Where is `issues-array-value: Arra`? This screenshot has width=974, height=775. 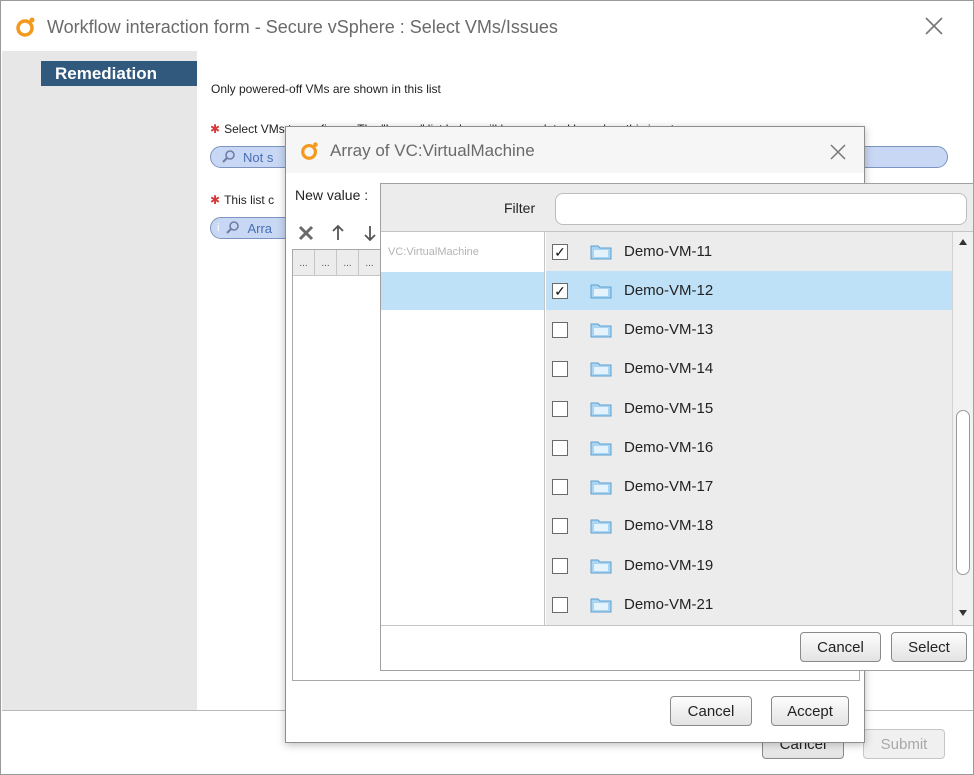 issues-array-value: Arra is located at coordinates (260, 228).